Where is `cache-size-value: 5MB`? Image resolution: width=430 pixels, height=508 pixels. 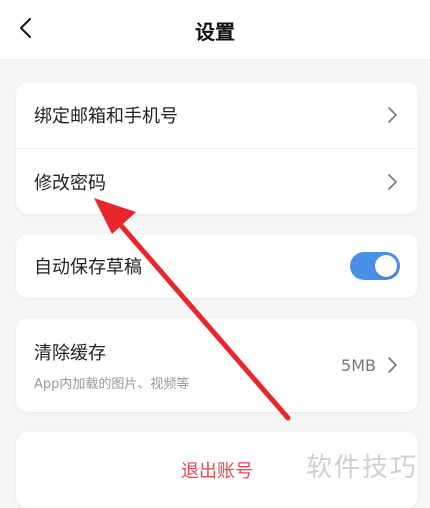
cache-size-value: 5MB is located at coordinates (358, 365).